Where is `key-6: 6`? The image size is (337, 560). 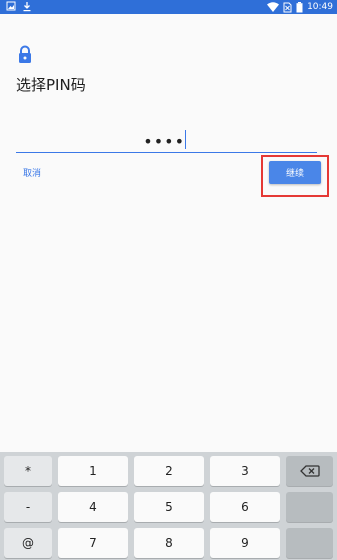
key-6: 6 is located at coordinates (245, 507).